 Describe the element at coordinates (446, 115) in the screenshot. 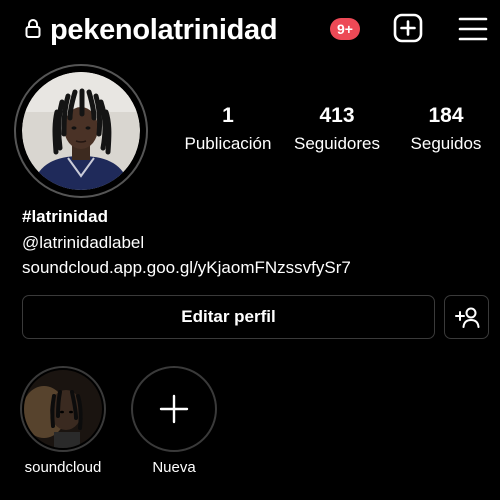

I see `following-count: 184` at that location.